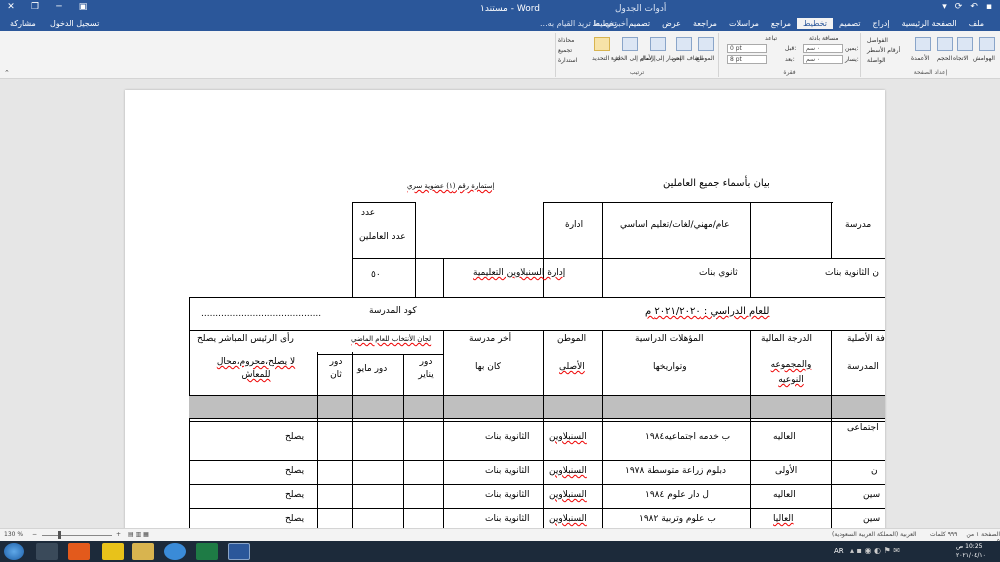  I want to click on restore-window-icon: ❐, so click(35, 7).